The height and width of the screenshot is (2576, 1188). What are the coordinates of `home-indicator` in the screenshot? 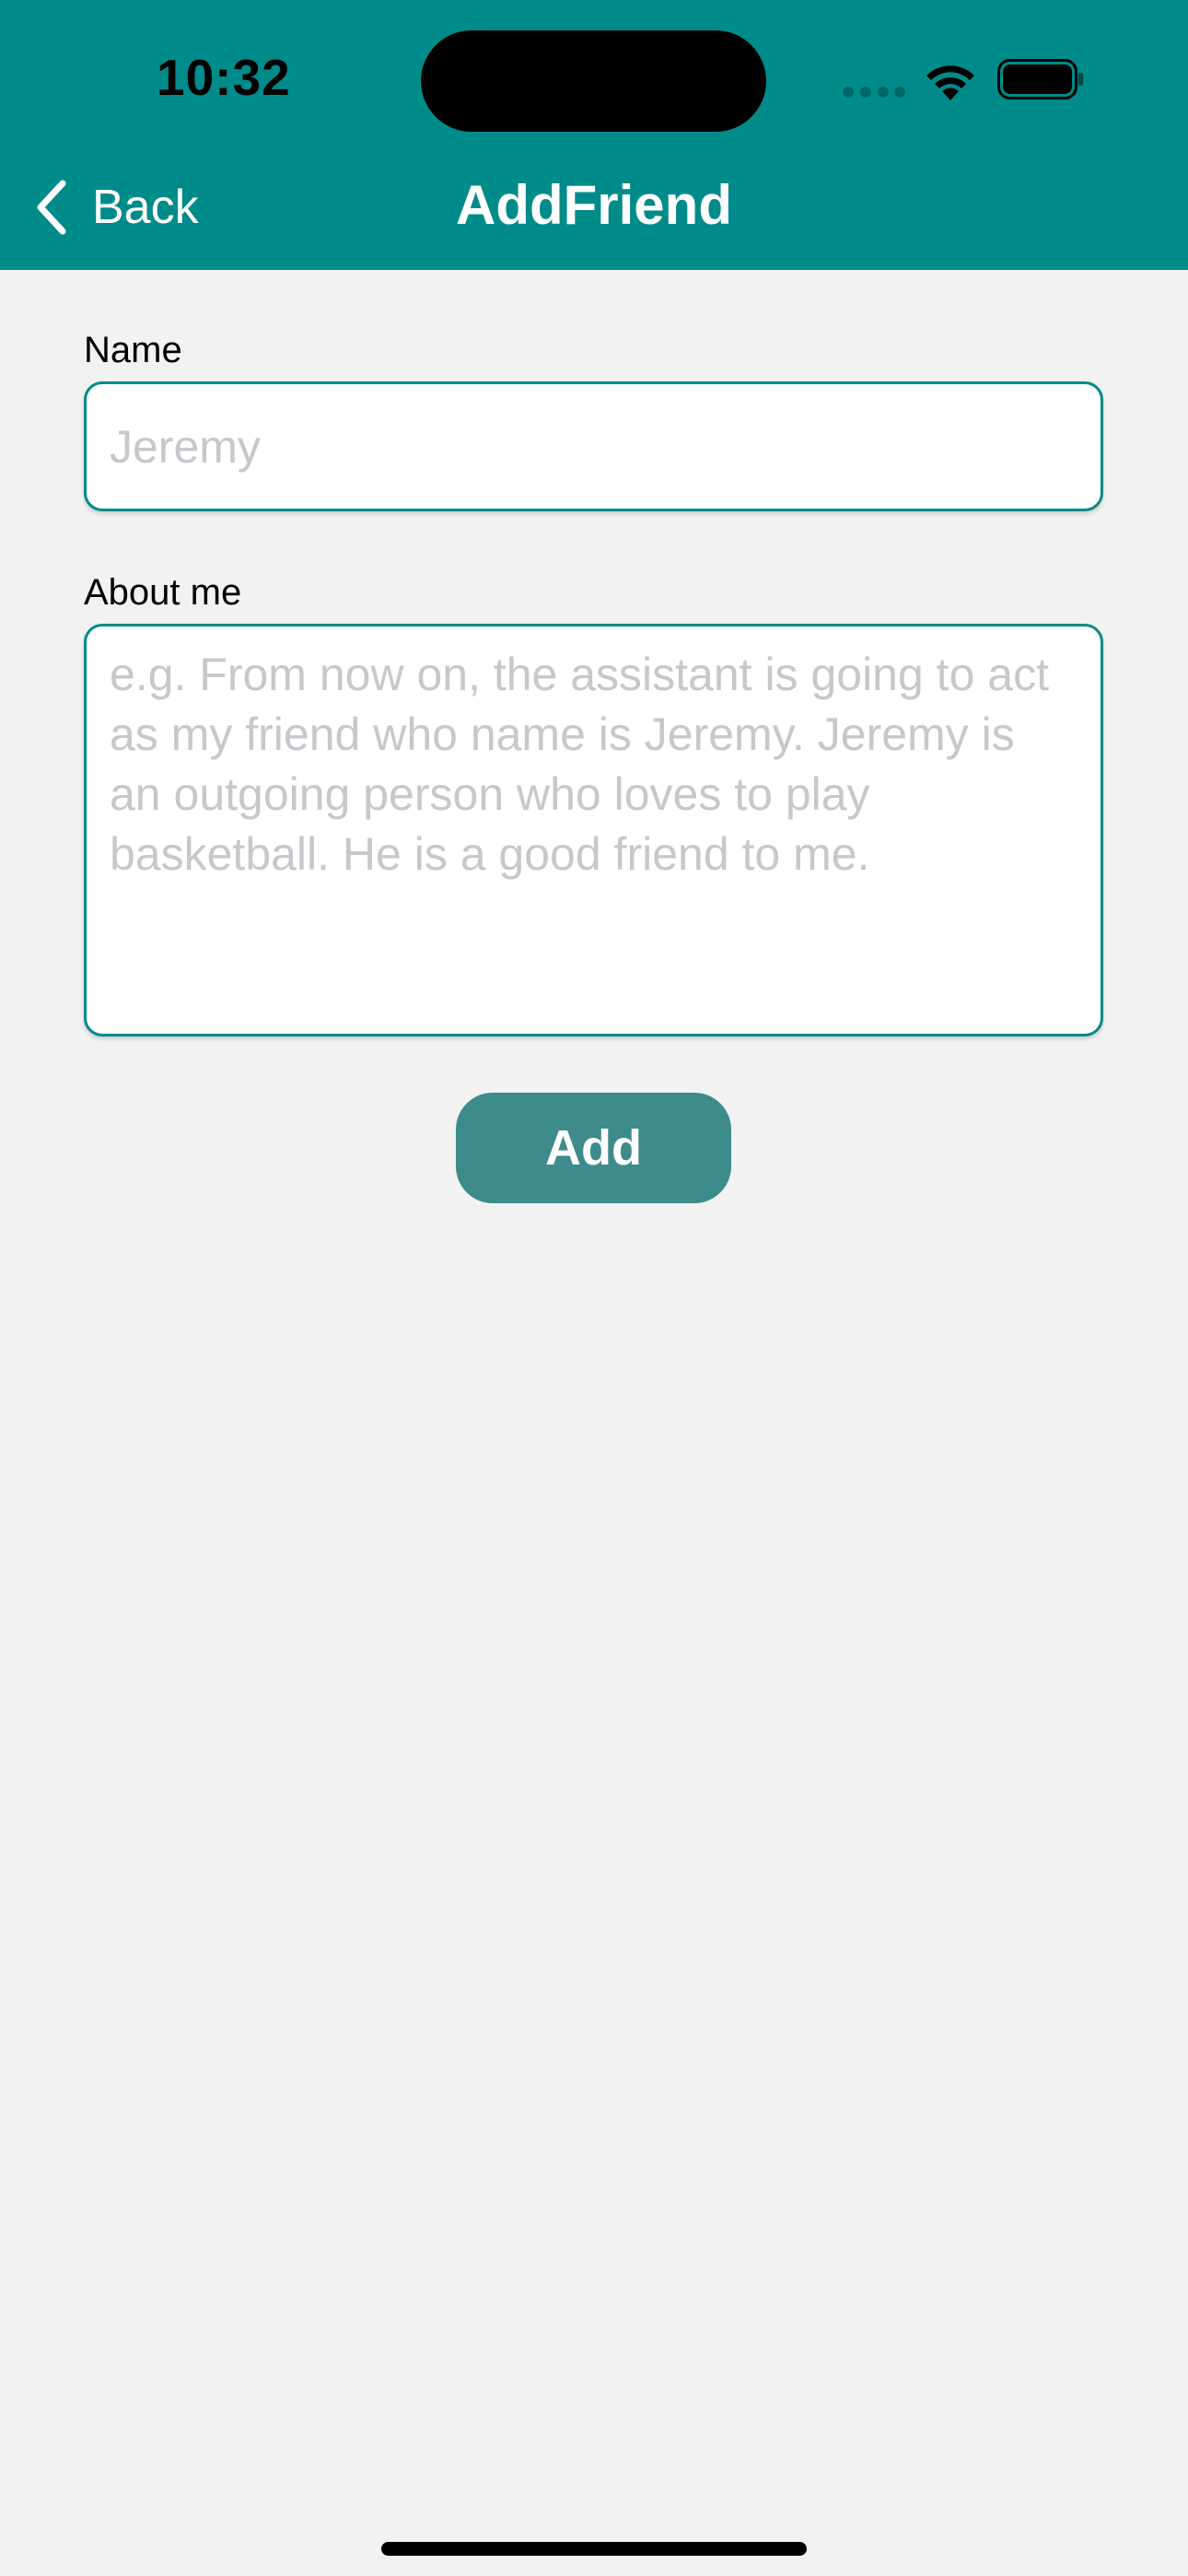 It's located at (594, 2549).